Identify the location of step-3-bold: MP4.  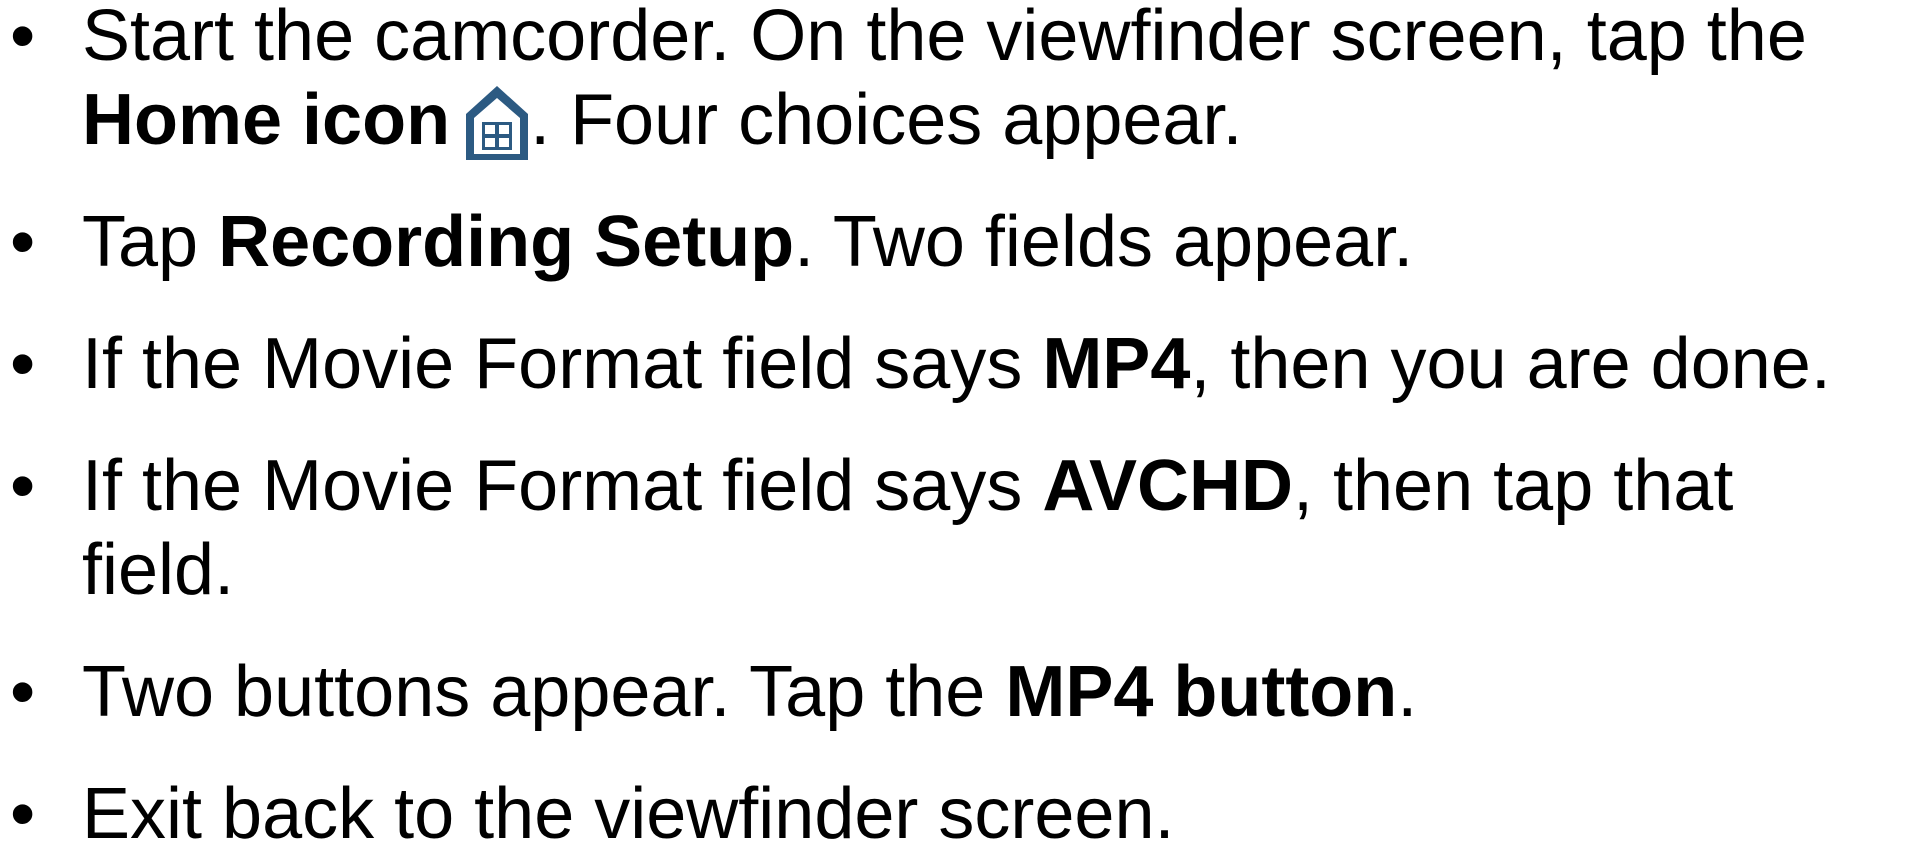
(1116, 364).